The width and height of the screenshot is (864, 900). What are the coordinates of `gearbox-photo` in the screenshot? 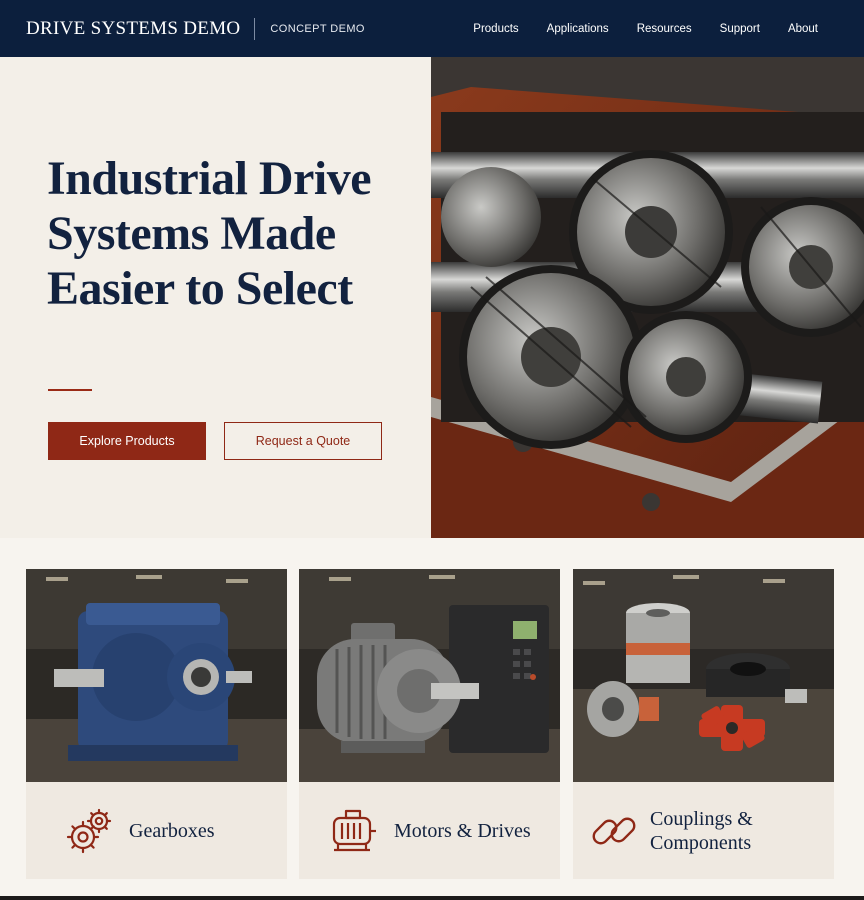 It's located at (156, 675).